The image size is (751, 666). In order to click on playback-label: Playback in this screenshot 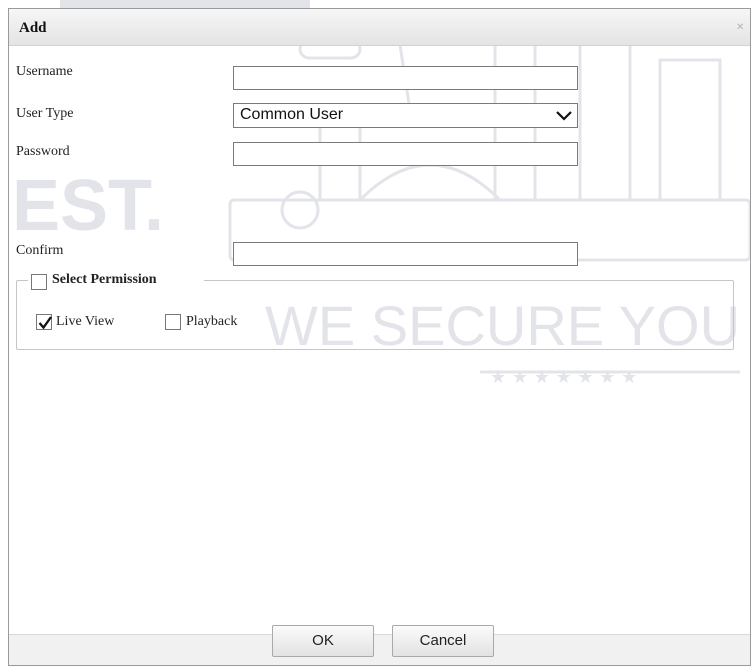, I will do `click(212, 321)`.